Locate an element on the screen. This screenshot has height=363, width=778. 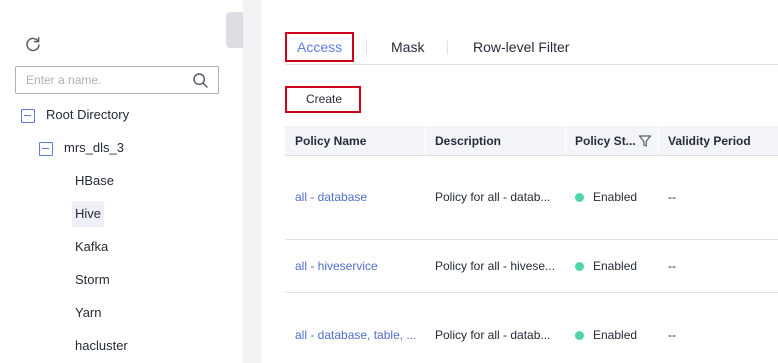
tree-node-label: Root Directory is located at coordinates (88, 114).